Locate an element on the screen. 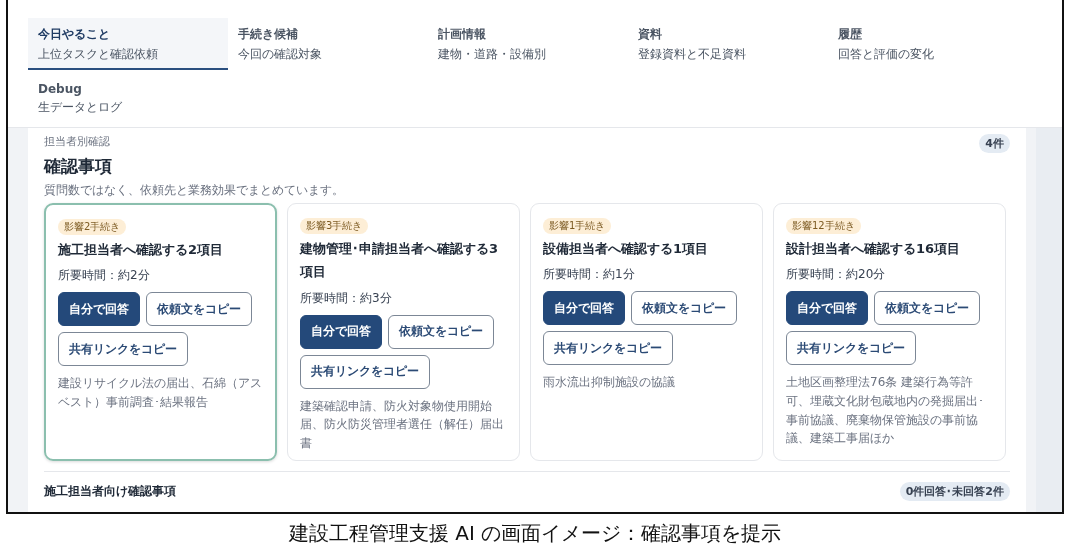 The width and height of the screenshot is (1070, 556). tab-title: 計画情報 is located at coordinates (462, 34).